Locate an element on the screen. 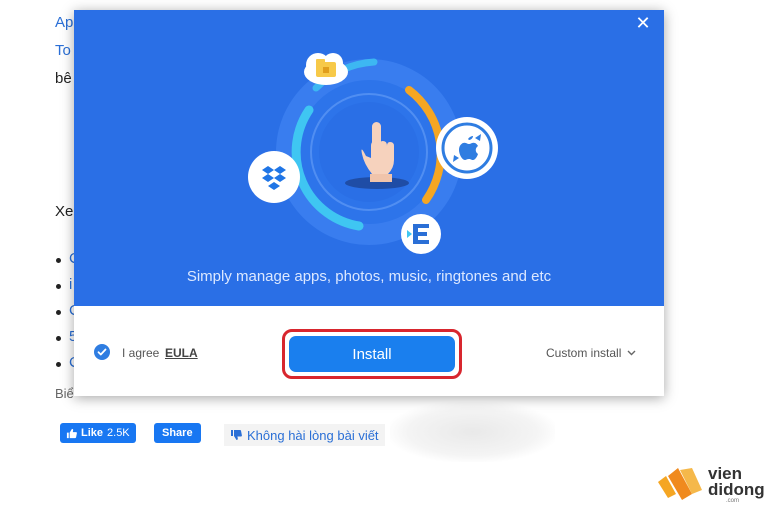 The width and height of the screenshot is (780, 520). dislike-button: Không hài lòng bài viết is located at coordinates (304, 435).